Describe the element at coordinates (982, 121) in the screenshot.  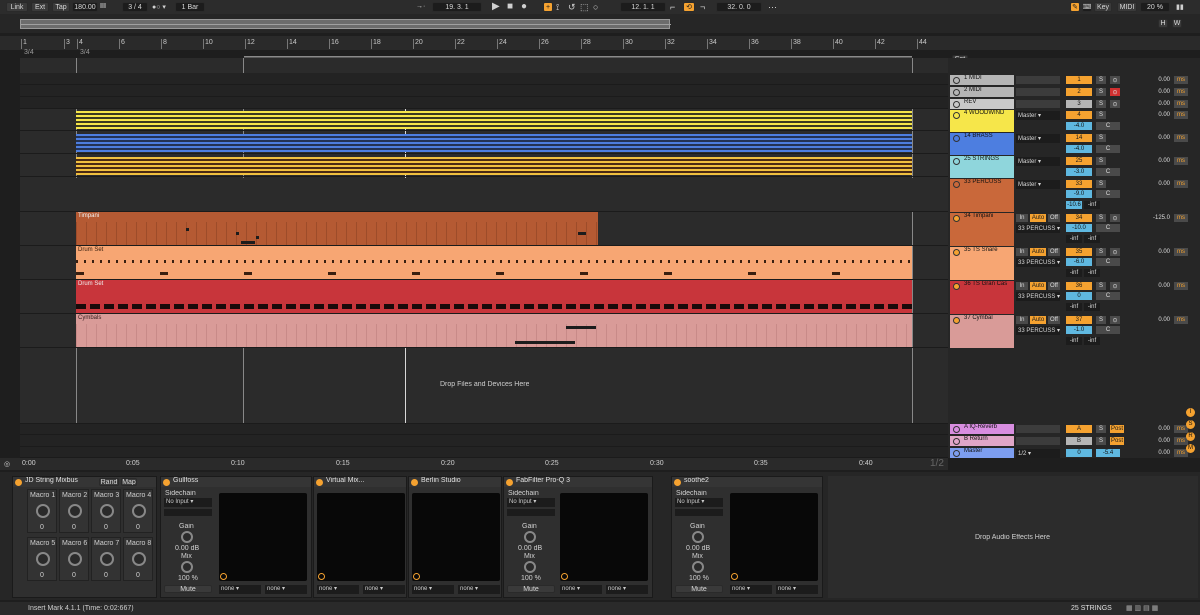
I see `track-header-woodwind: 4 WOODWIND` at that location.